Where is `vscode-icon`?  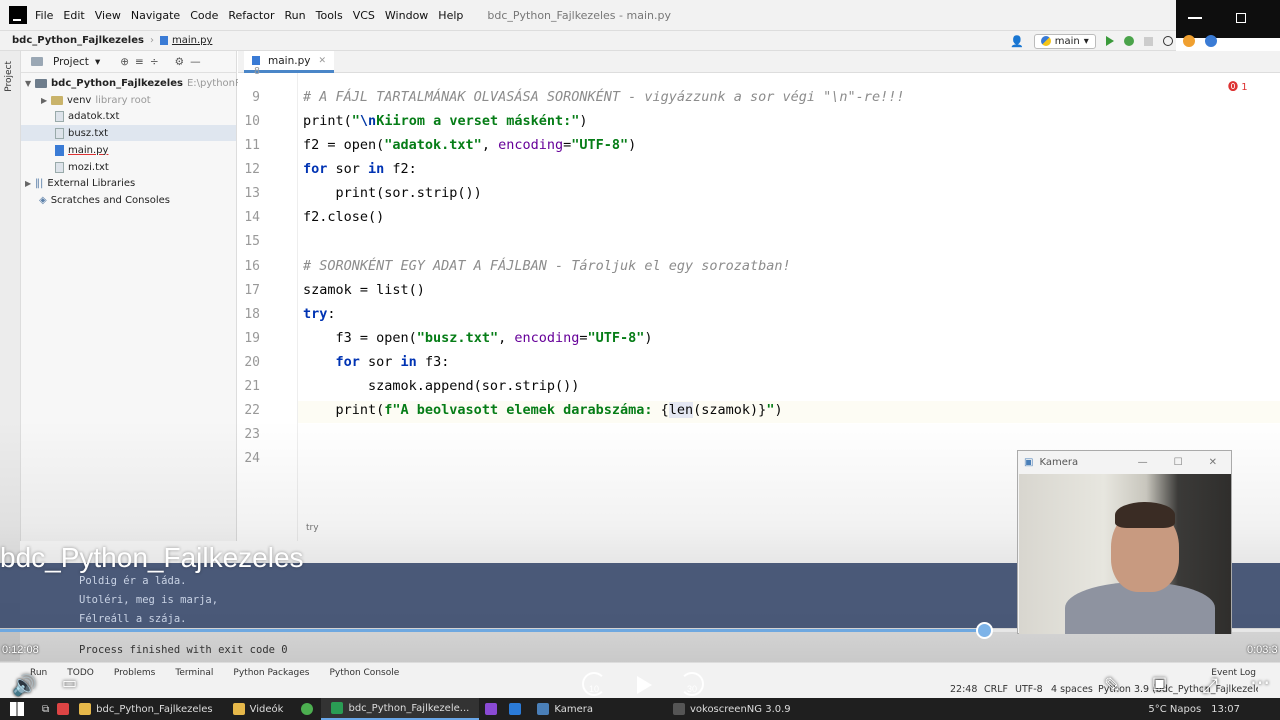 vscode-icon is located at coordinates (515, 709).